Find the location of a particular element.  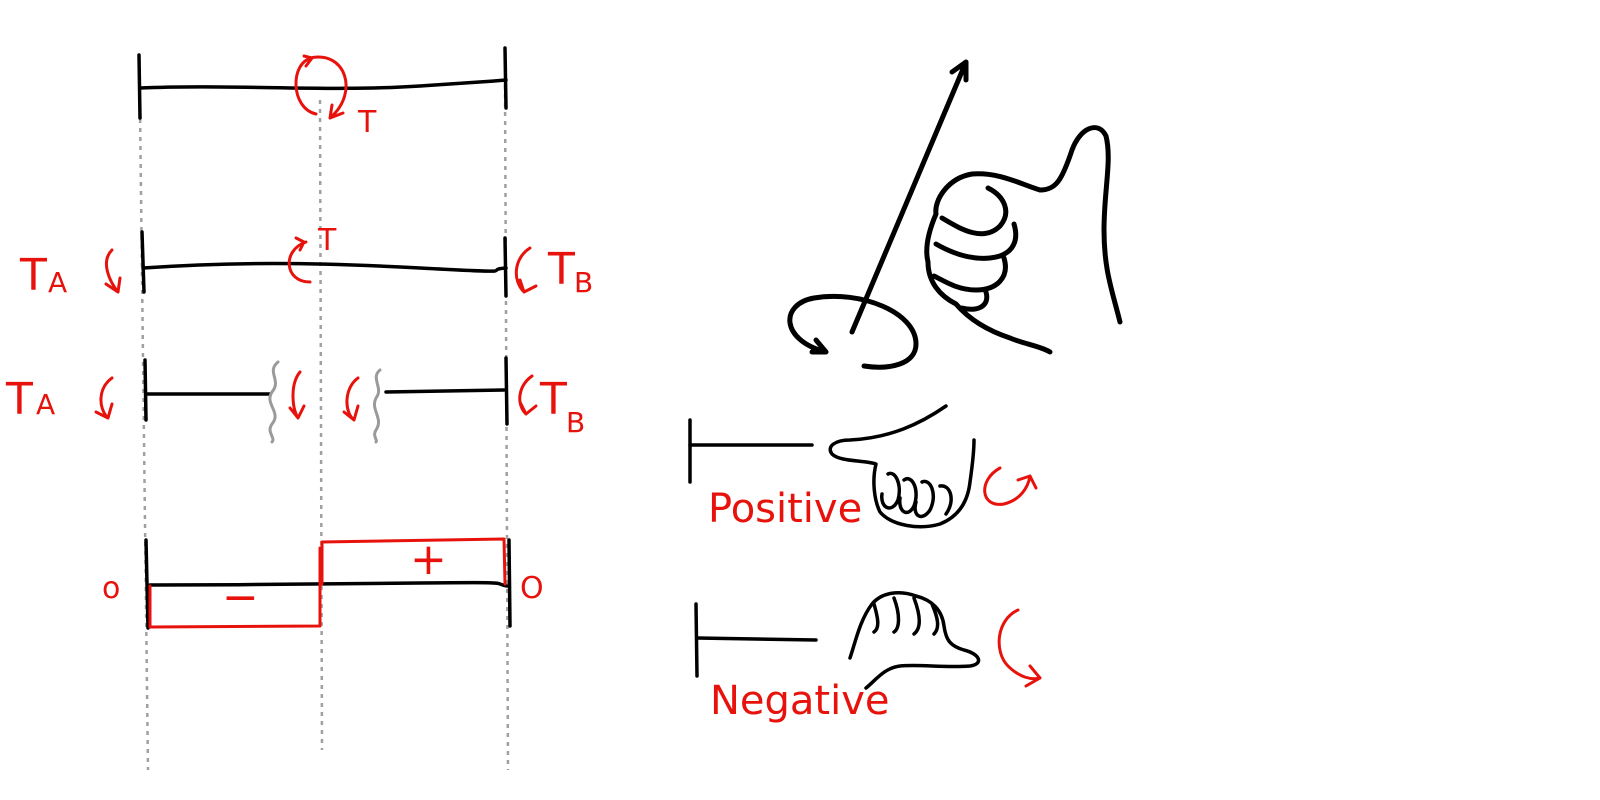

fbd-right-support is located at coordinates (506, 391).